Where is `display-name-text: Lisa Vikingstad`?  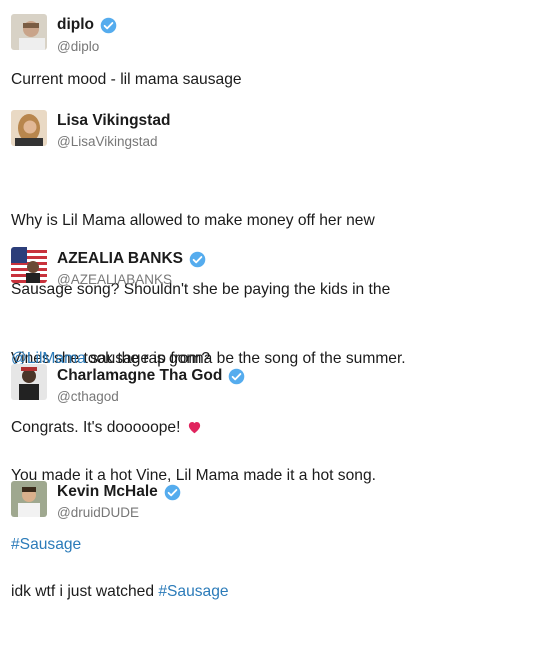 display-name-text: Lisa Vikingstad is located at coordinates (114, 120).